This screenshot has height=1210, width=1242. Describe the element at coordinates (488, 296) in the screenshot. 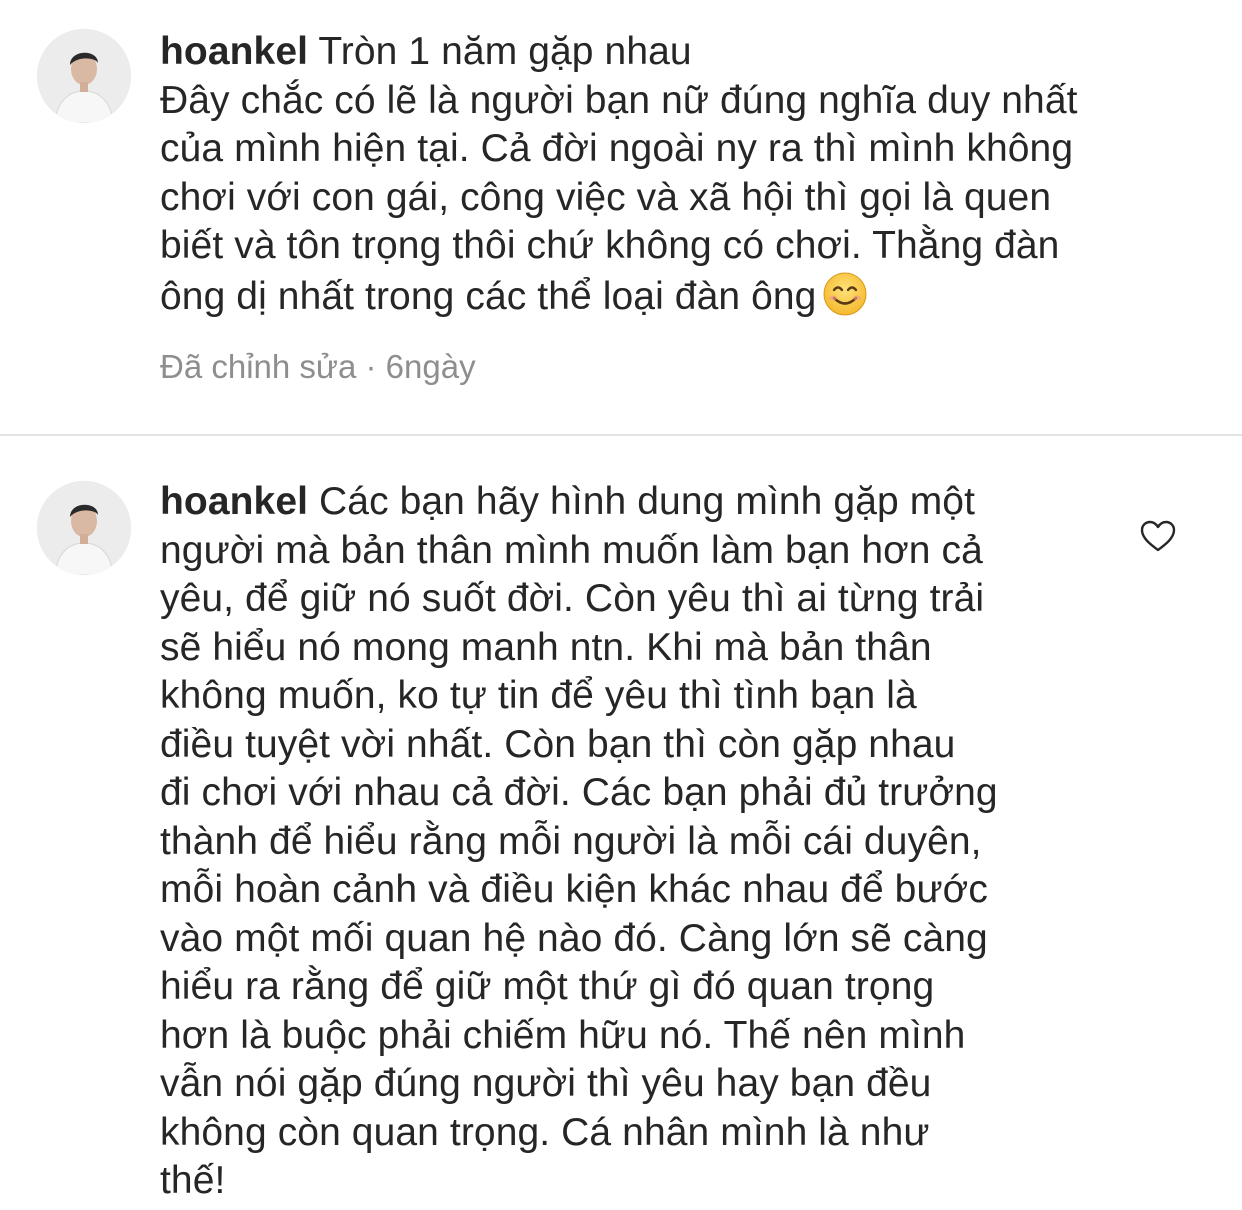

I see `comment-line: ông dị nhất trong các thể loại đàn ông` at that location.